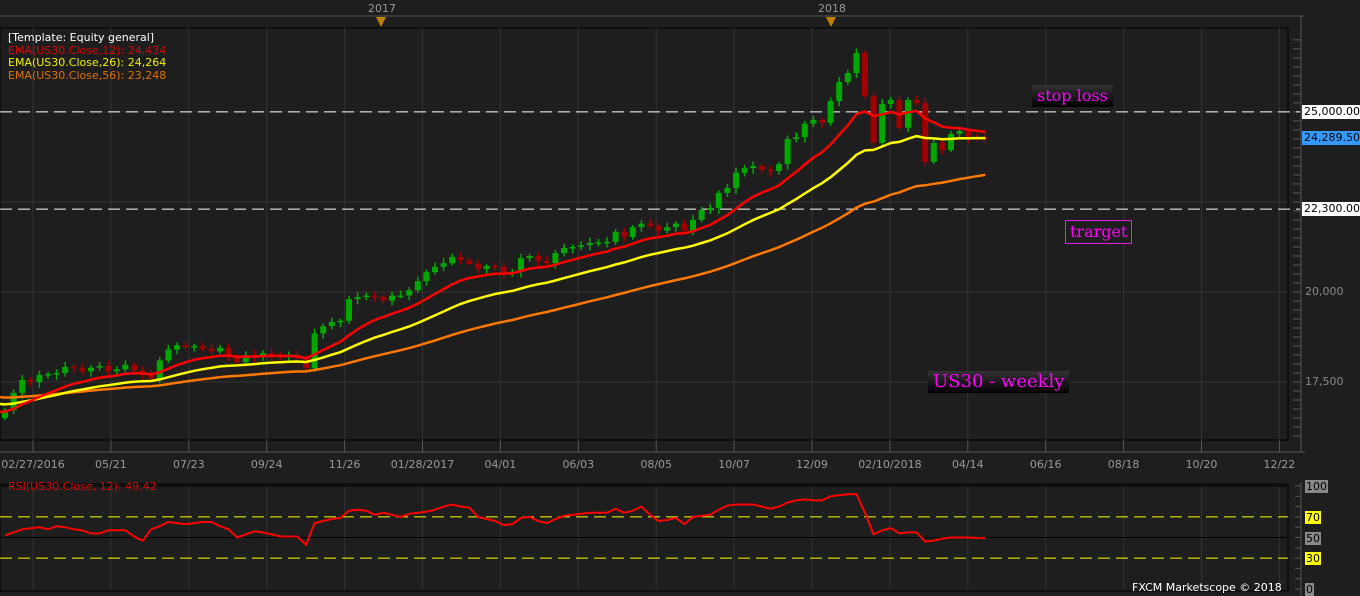 Image resolution: width=1360 pixels, height=596 pixels. Describe the element at coordinates (422, 464) in the screenshot. I see `date-label: 01/28/2017` at that location.